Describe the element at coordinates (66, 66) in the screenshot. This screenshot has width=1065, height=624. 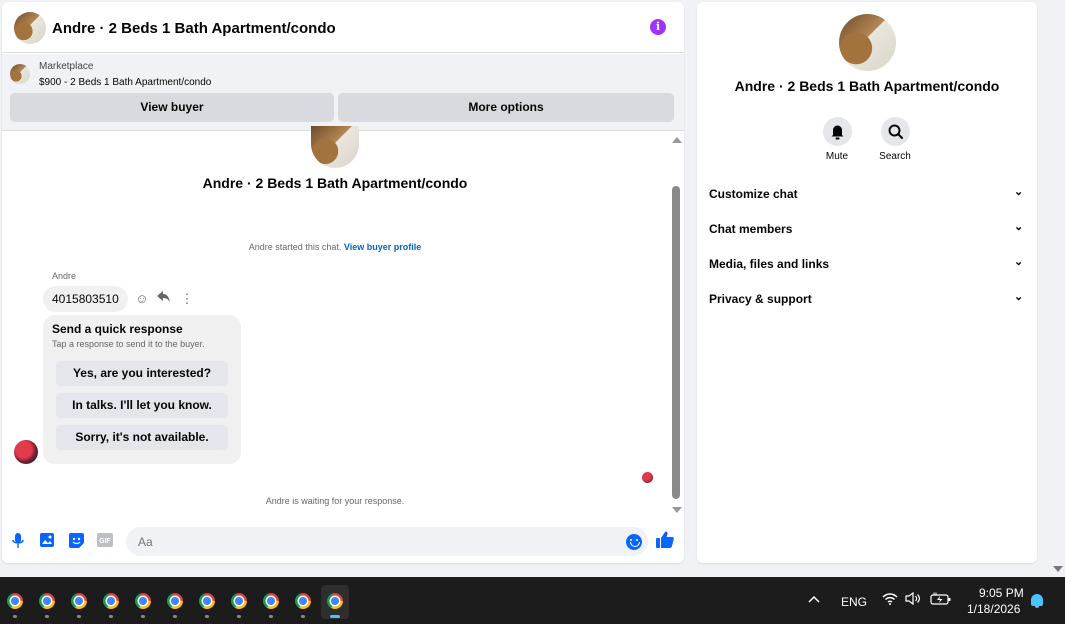
I see `marketplace-label: Marketplace` at that location.